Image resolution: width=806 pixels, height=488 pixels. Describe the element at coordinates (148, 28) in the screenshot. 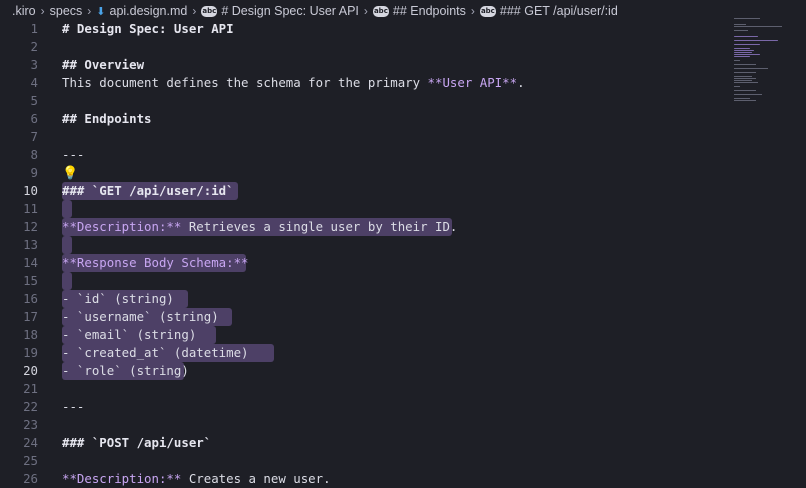

I see `line-text: # Design Spec: User API` at that location.